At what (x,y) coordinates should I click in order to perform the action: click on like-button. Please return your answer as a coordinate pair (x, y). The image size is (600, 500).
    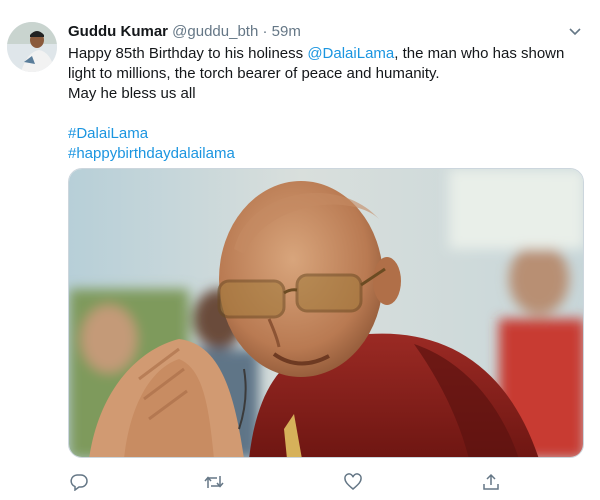
    Looking at the image, I should click on (353, 482).